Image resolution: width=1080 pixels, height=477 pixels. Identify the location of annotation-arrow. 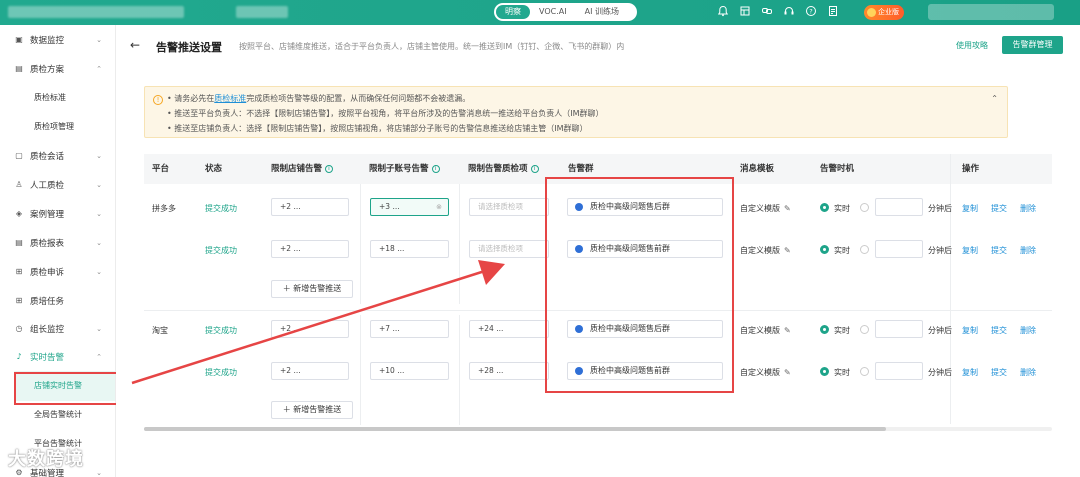
(318, 322).